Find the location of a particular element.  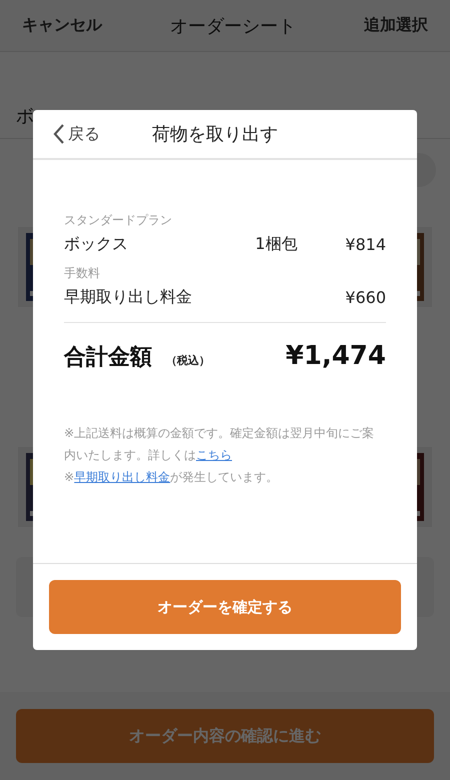

link: 早期取り出し料金 is located at coordinates (122, 477).